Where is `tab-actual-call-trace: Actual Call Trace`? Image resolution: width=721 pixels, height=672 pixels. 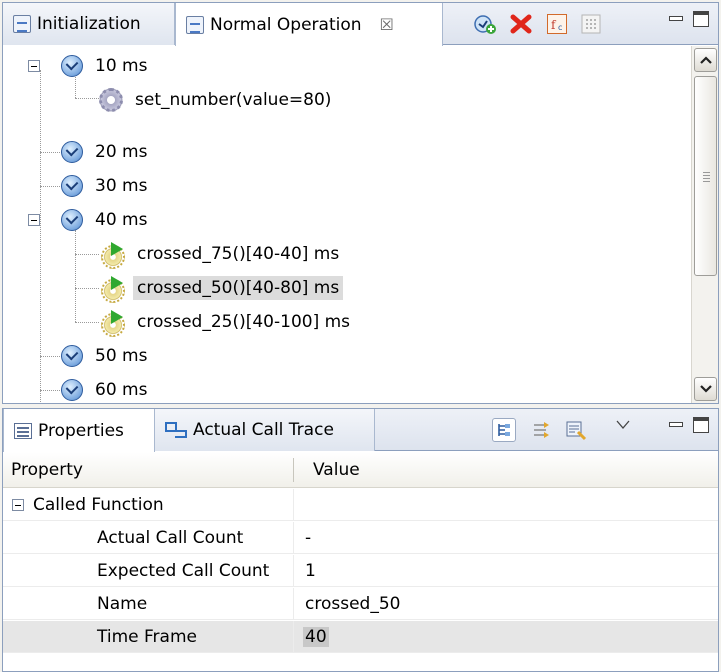
tab-actual-call-trace: Actual Call Trace is located at coordinates (265, 430).